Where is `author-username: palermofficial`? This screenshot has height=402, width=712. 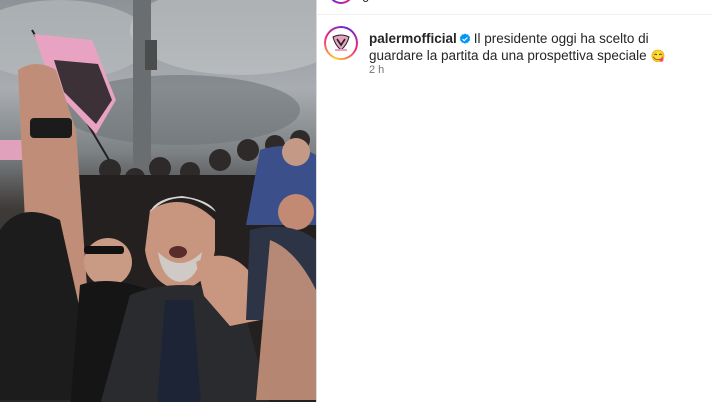
author-username: palermofficial is located at coordinates (413, 38).